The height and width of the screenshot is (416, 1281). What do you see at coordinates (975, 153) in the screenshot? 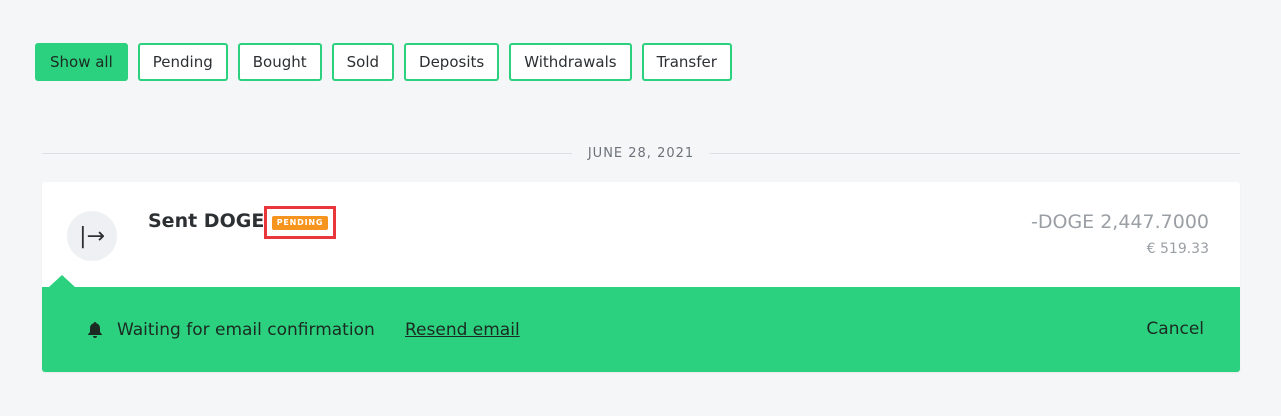
I see `divider-line-right` at bounding box center [975, 153].